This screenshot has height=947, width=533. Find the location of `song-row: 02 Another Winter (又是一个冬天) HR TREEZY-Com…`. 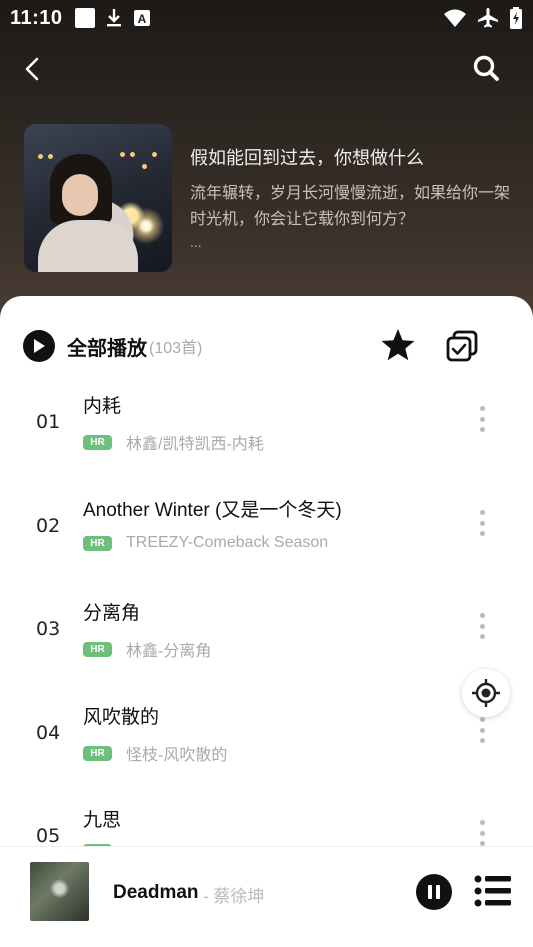

song-row: 02 Another Winter (又是一个冬天) HR TREEZY-Com… is located at coordinates (266, 537).